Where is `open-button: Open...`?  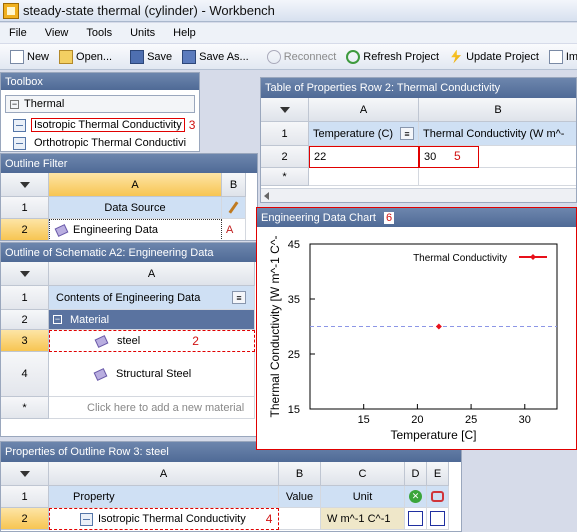 open-button: Open... is located at coordinates (85, 56).